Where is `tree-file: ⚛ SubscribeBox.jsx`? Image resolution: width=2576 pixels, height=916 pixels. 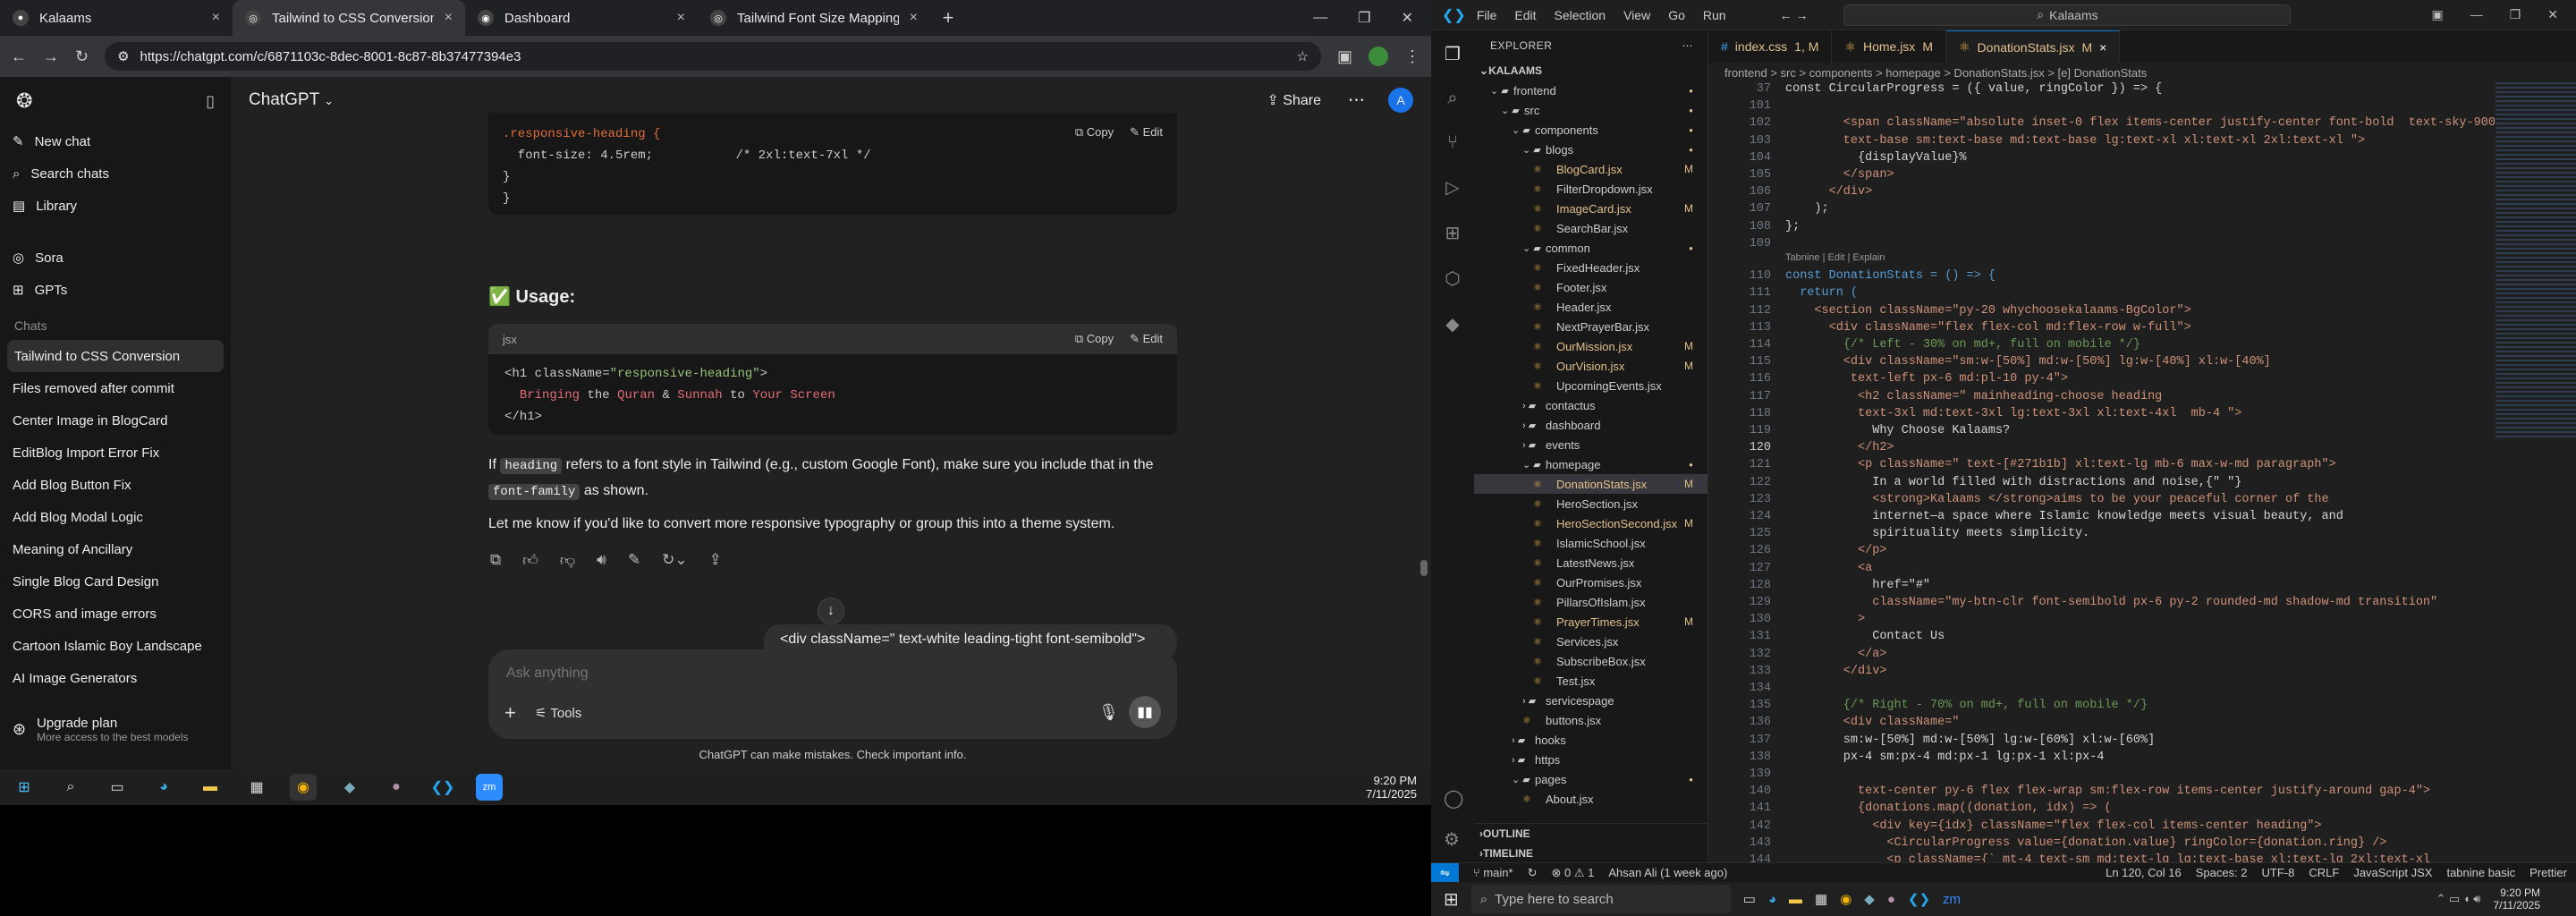 tree-file: ⚛ SubscribeBox.jsx is located at coordinates (1590, 661).